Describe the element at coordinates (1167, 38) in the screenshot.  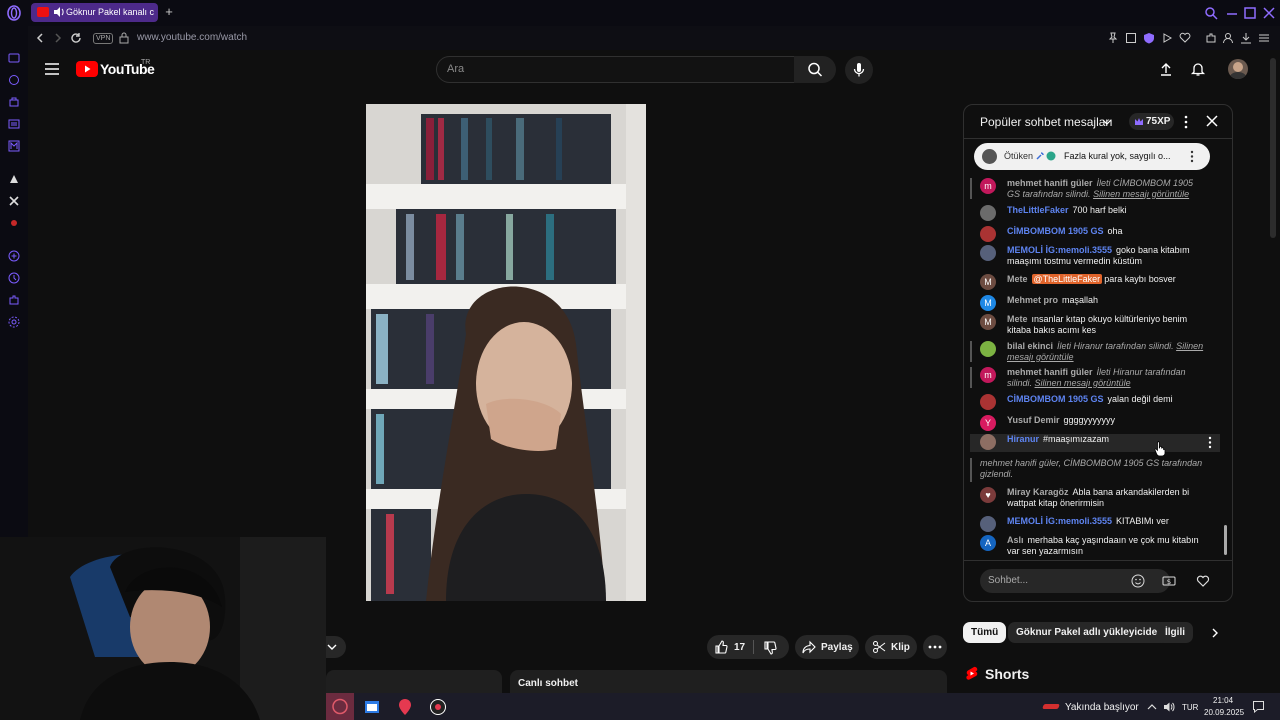
I see `player-icon` at that location.